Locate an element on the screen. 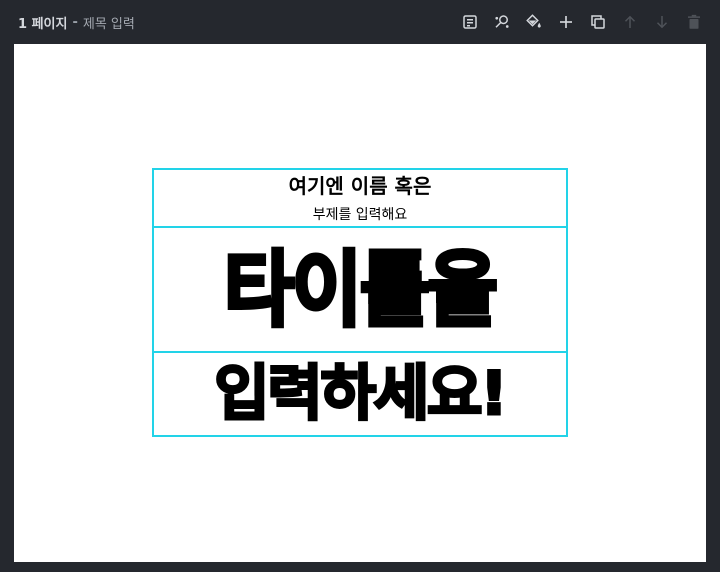  duplicate-page-button is located at coordinates (598, 22).